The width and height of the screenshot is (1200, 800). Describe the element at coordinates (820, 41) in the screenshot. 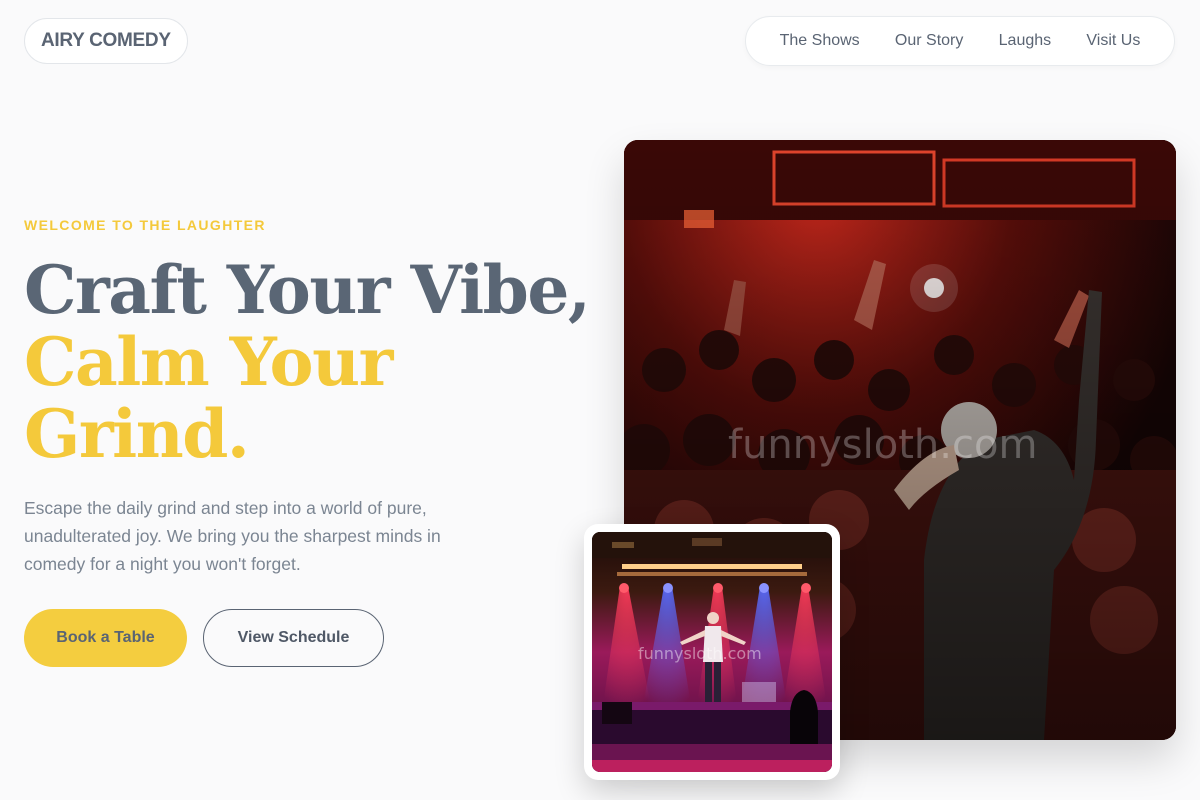

I see `nav-link-shows: The Shows` at that location.